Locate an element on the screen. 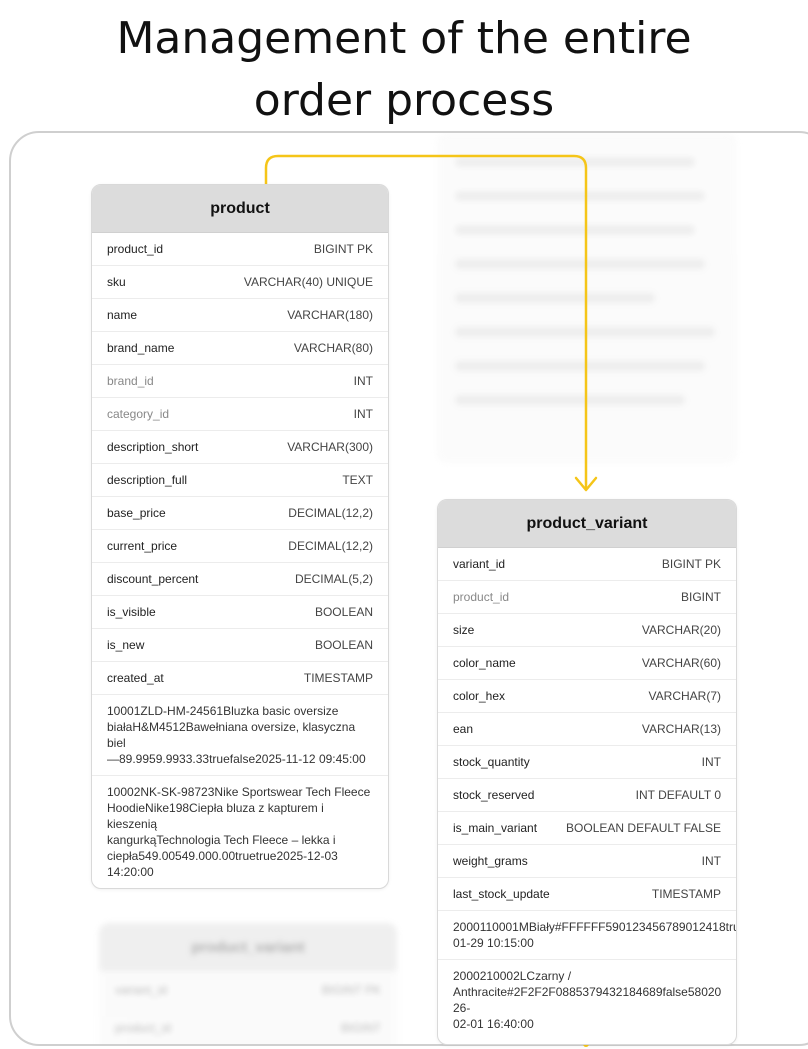  column-type: BIGINT is located at coordinates (700, 597).